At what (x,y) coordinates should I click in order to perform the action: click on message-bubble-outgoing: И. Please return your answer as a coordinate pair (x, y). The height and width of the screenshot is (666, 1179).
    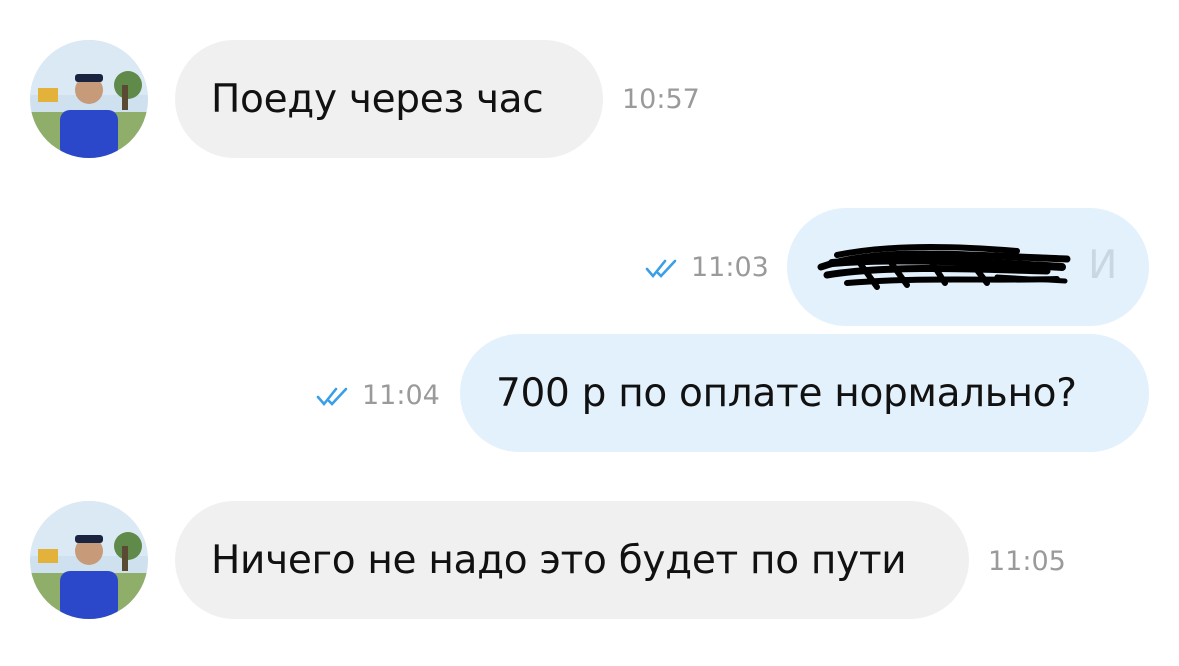
    Looking at the image, I should click on (968, 267).